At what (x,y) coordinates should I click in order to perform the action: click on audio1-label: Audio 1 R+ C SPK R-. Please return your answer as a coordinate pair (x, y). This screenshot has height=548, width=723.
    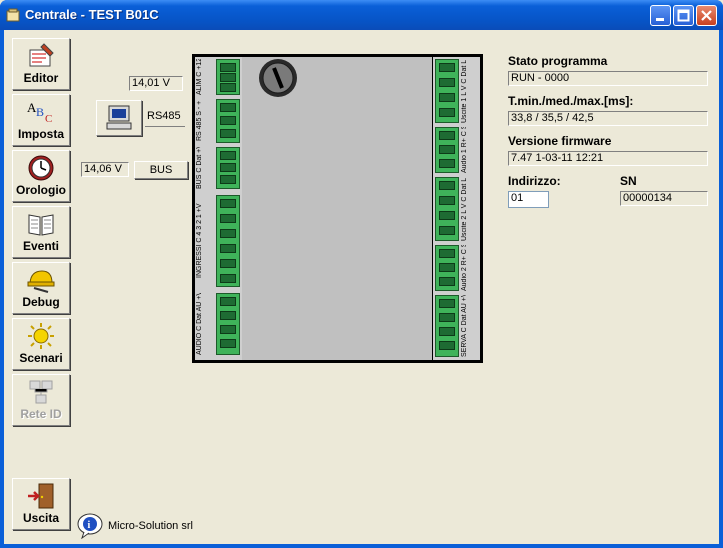
    Looking at the image, I should click on (464, 150).